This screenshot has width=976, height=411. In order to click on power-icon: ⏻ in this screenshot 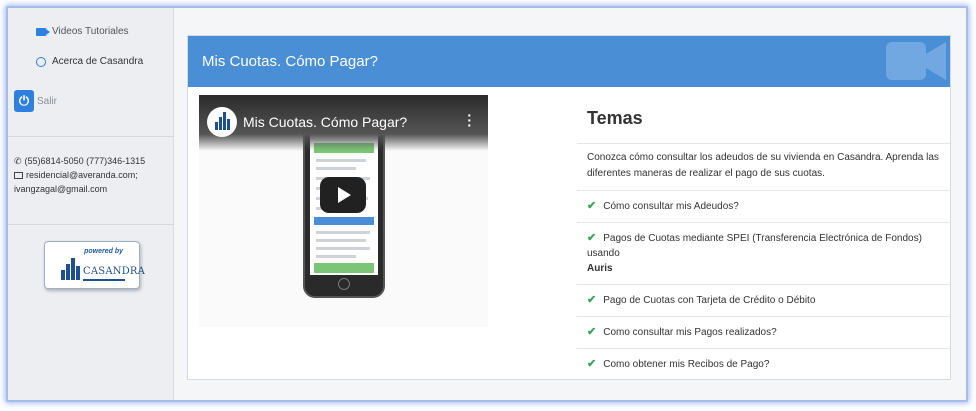, I will do `click(24, 101)`.